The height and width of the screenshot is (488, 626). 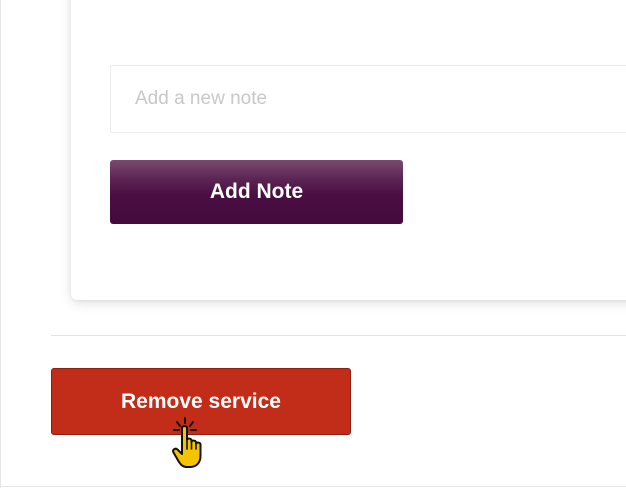 What do you see at coordinates (0, 244) in the screenshot?
I see `left-border` at bounding box center [0, 244].